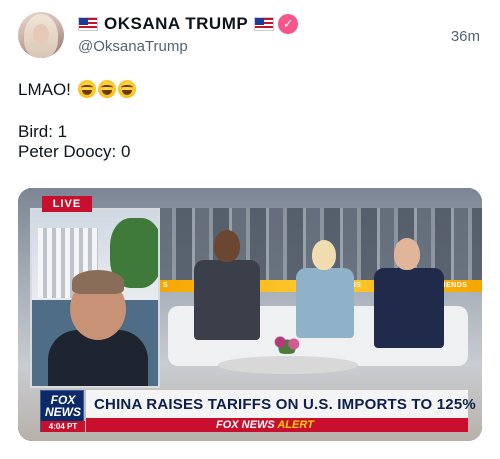 This screenshot has width=500, height=459. What do you see at coordinates (98, 282) in the screenshot?
I see `reporter-hair` at bounding box center [98, 282].